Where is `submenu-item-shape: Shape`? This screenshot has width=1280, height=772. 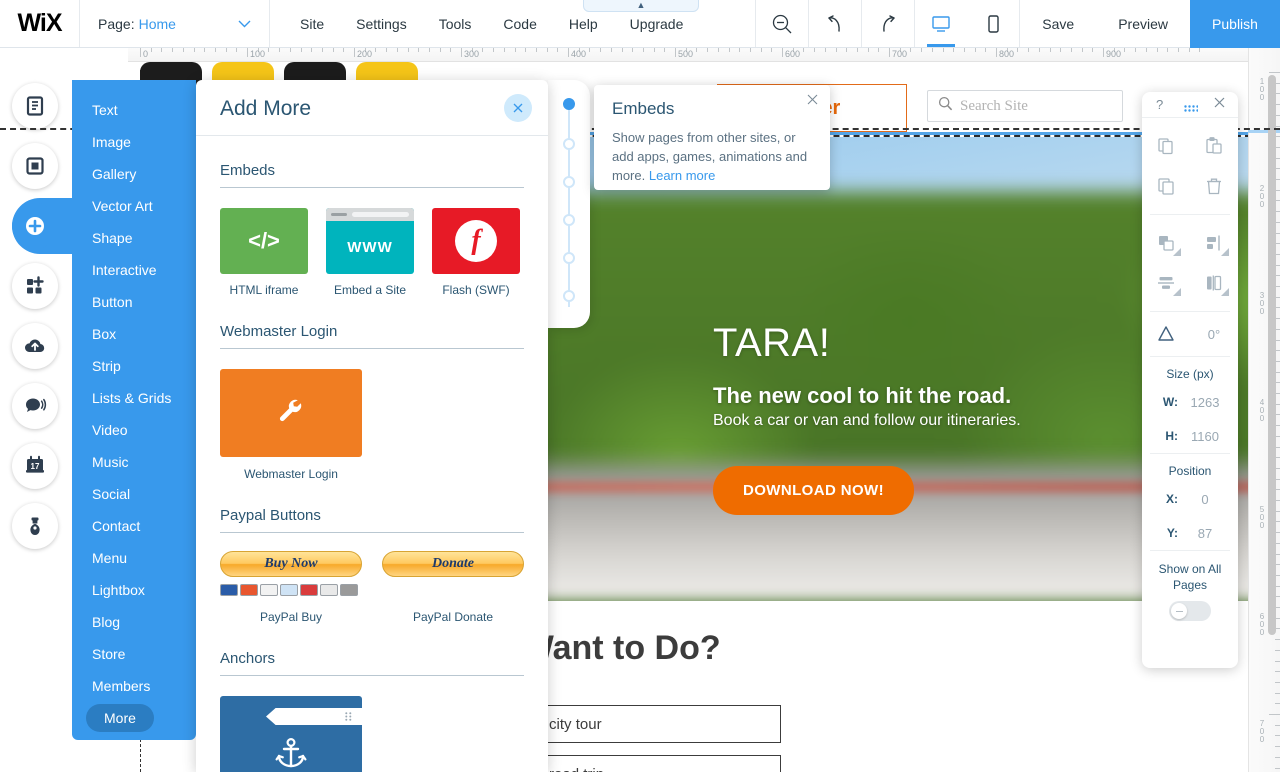 submenu-item-shape: Shape is located at coordinates (134, 238).